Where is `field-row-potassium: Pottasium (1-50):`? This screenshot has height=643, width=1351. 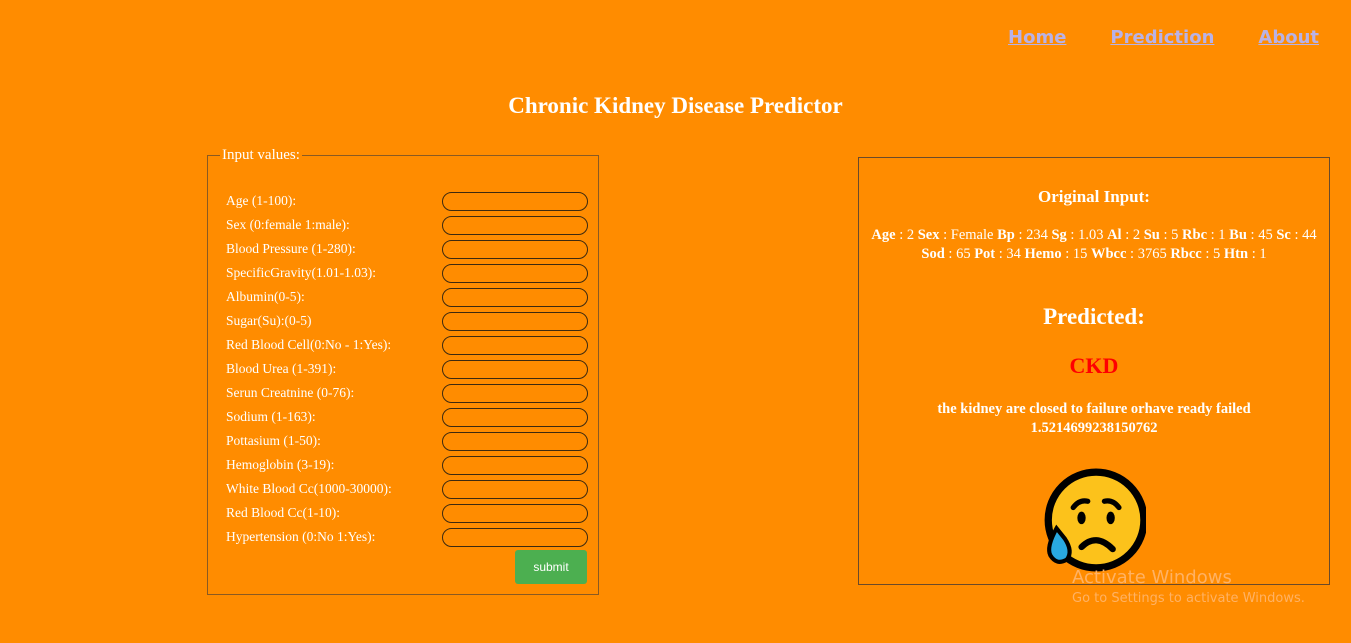 field-row-potassium: Pottasium (1-50): is located at coordinates (407, 441).